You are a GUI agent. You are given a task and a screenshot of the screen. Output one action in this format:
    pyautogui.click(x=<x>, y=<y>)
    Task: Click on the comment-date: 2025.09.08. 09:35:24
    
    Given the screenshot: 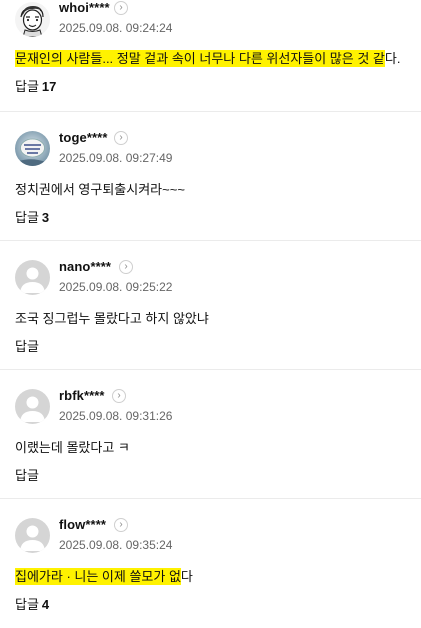 What is the action you would take?
    pyautogui.click(x=116, y=545)
    